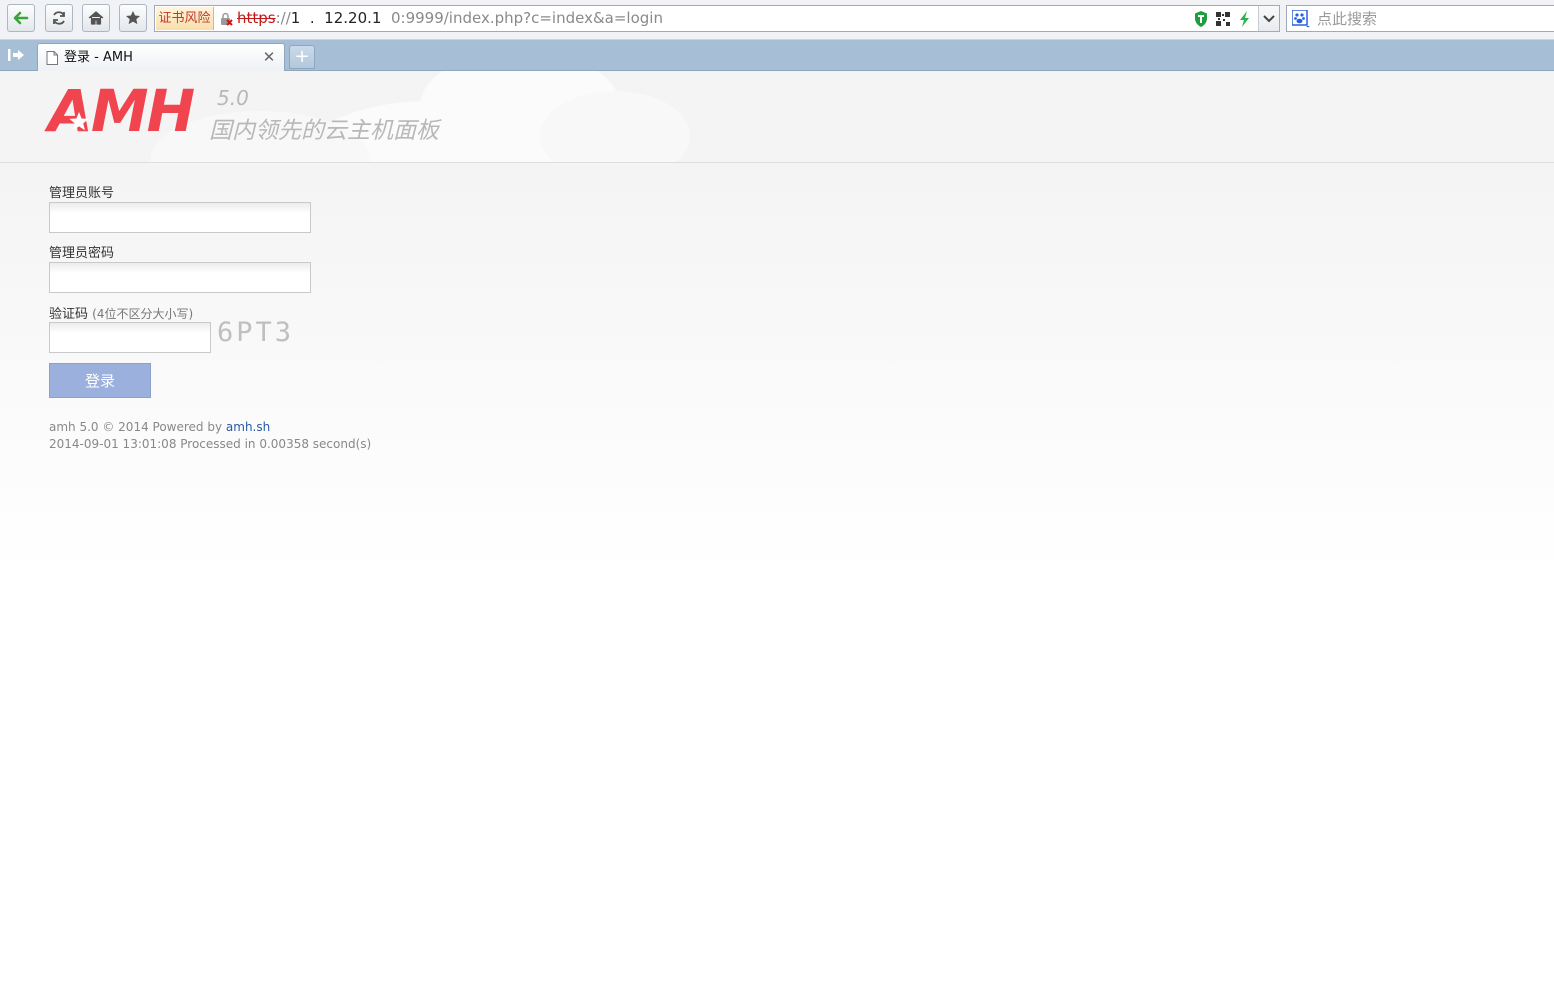  Describe the element at coordinates (137, 427) in the screenshot. I see `footer-copyright: amh 5.0 © 2014 Powered by` at that location.